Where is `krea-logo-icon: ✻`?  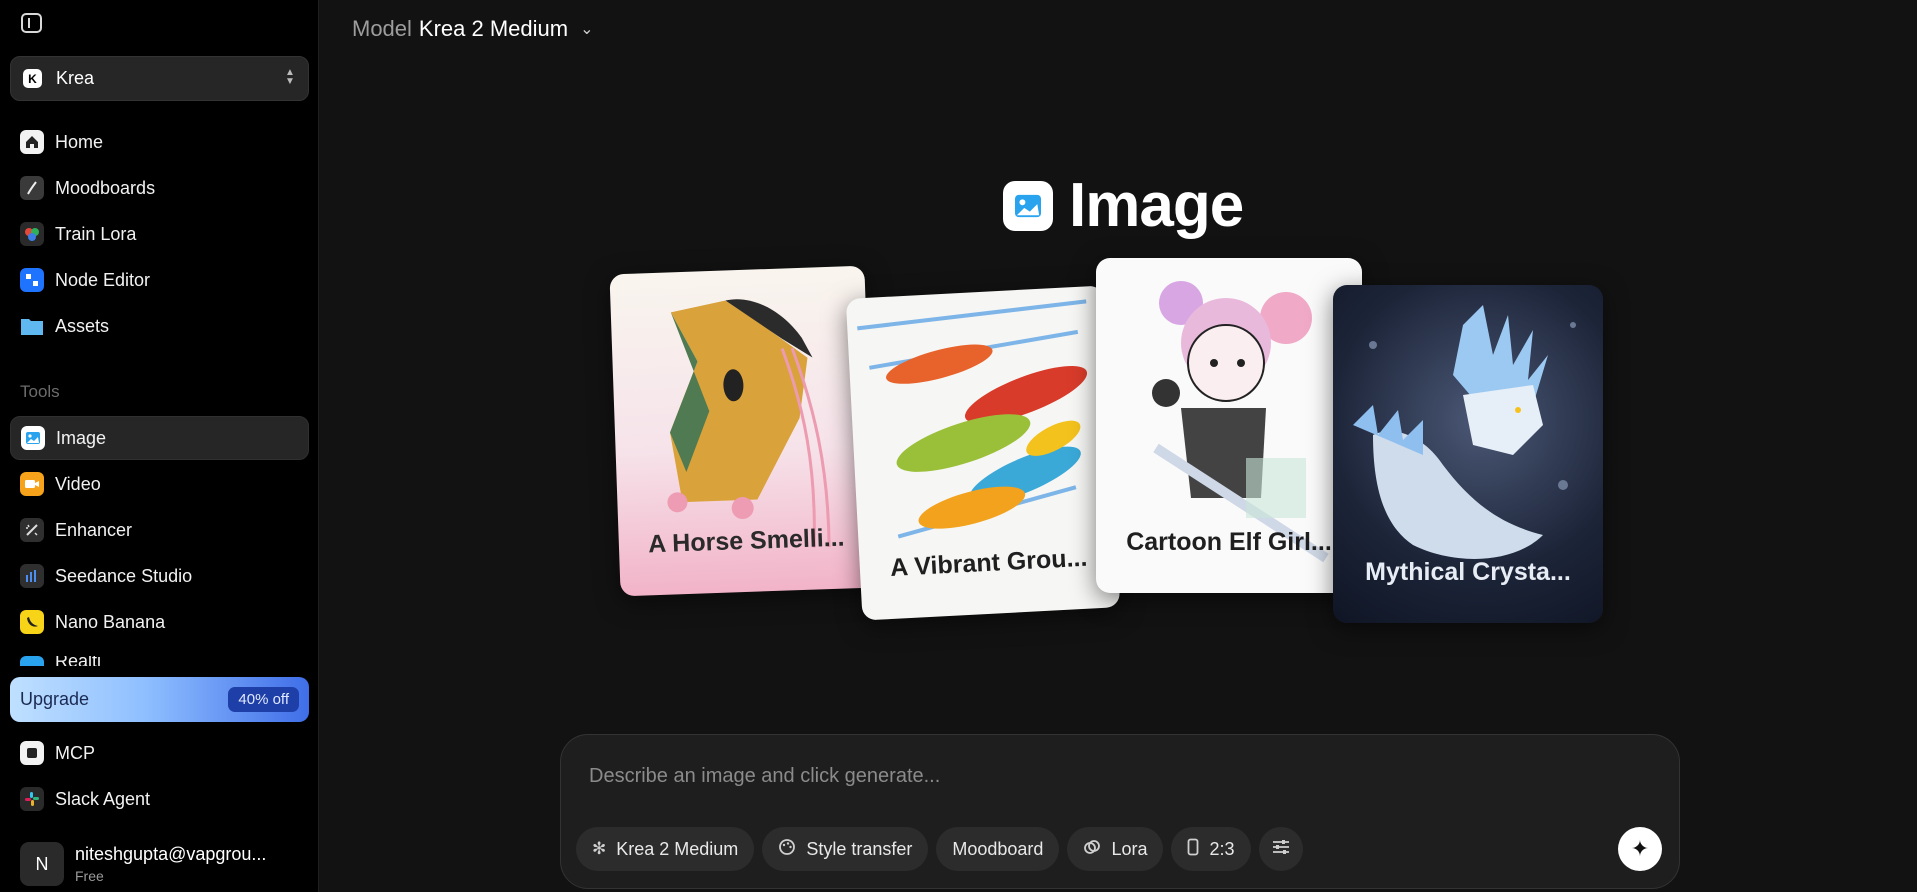
krea-logo-icon: ✻ is located at coordinates (599, 848).